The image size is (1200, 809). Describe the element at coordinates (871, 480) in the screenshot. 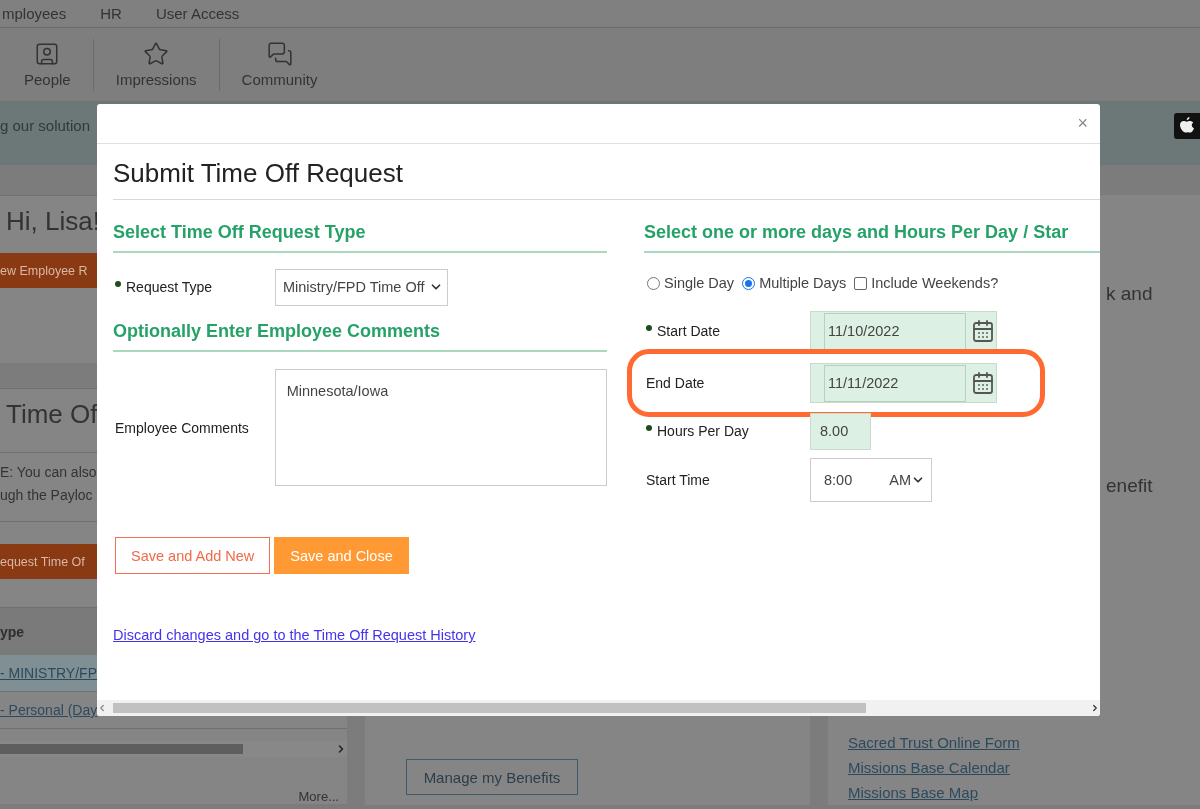

I see `time-select: 8:00 AM` at that location.